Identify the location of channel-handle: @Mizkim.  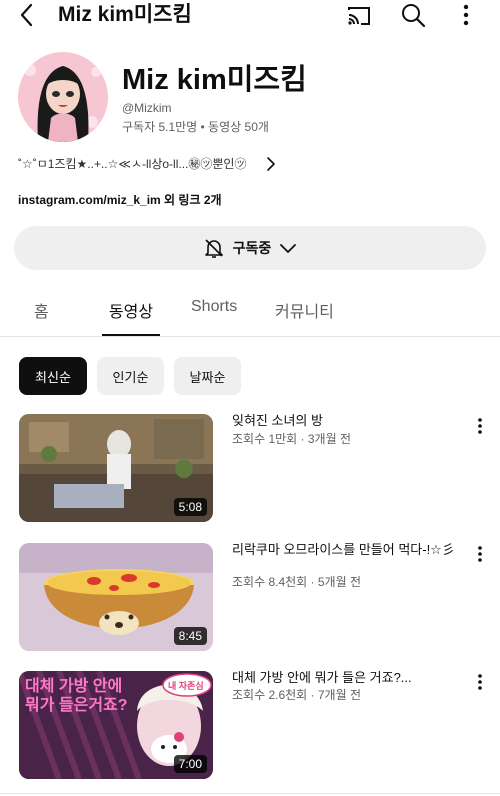
(147, 108).